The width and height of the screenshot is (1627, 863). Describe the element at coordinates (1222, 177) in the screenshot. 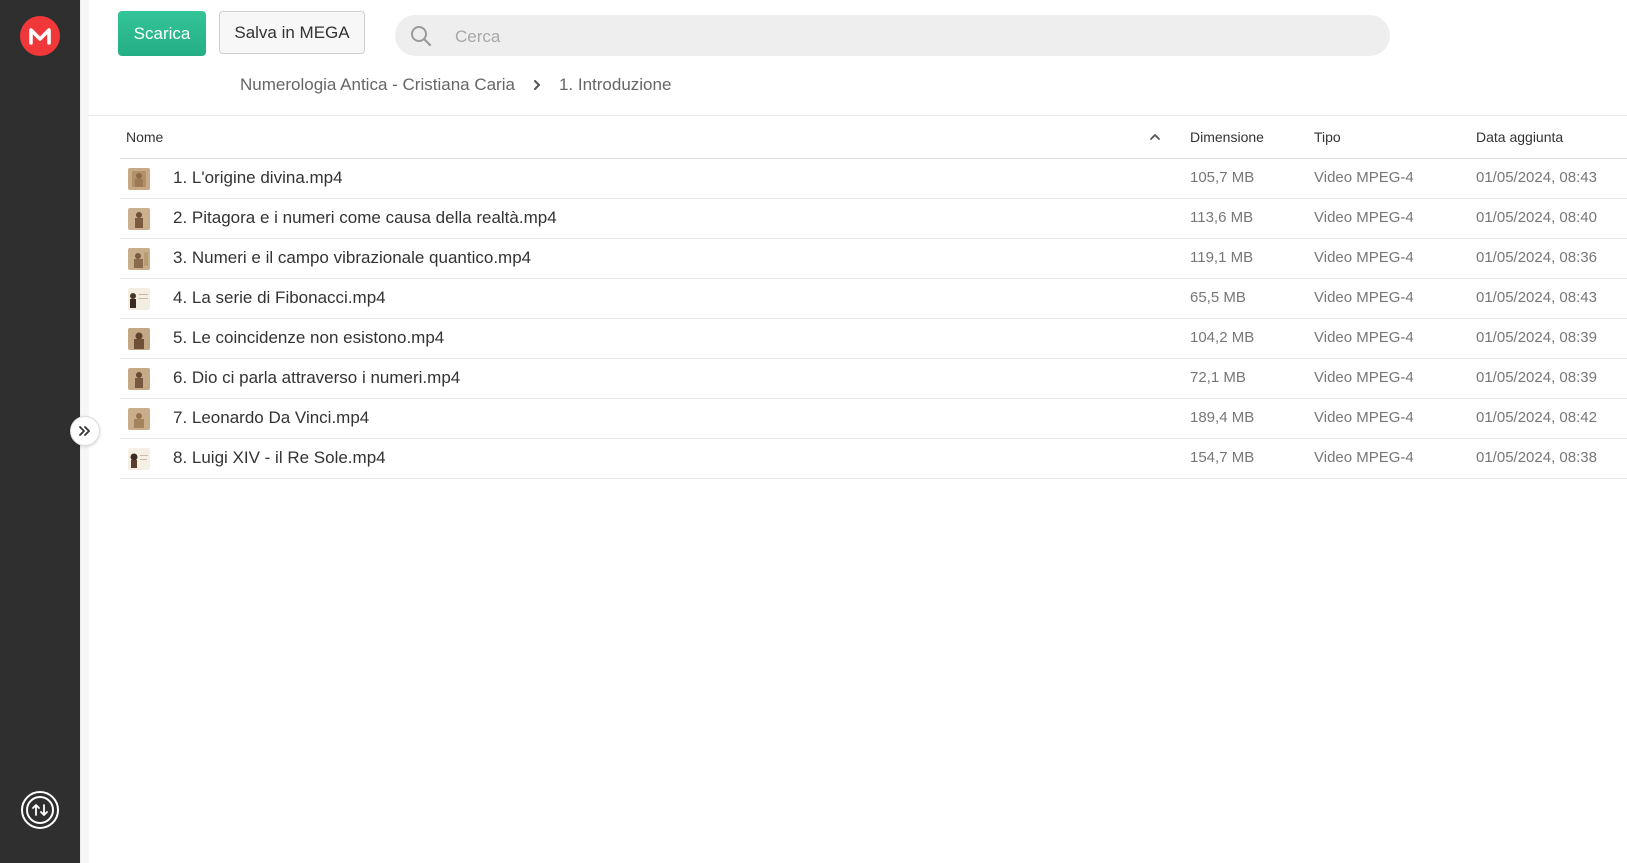

I see `file-size: 105,7 MB` at that location.